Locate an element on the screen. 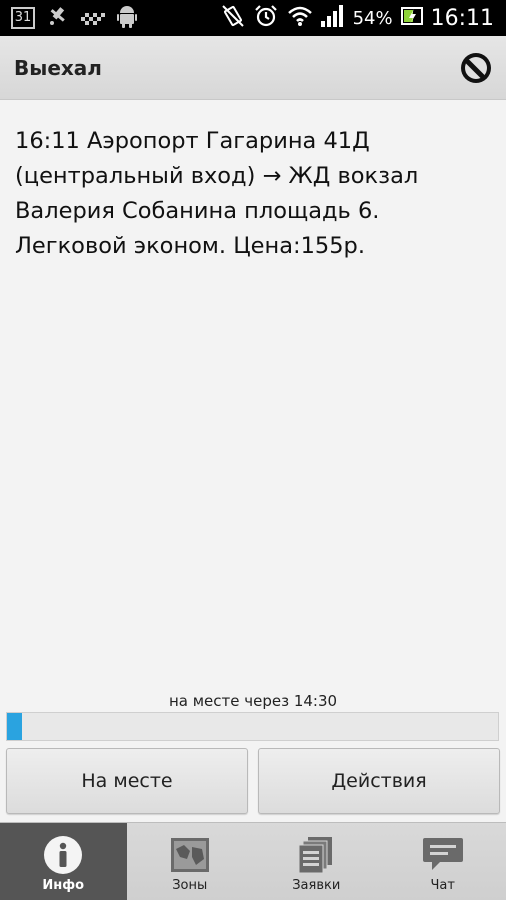 Image resolution: width=506 pixels, height=900 pixels. tab-label: Заявки is located at coordinates (316, 885).